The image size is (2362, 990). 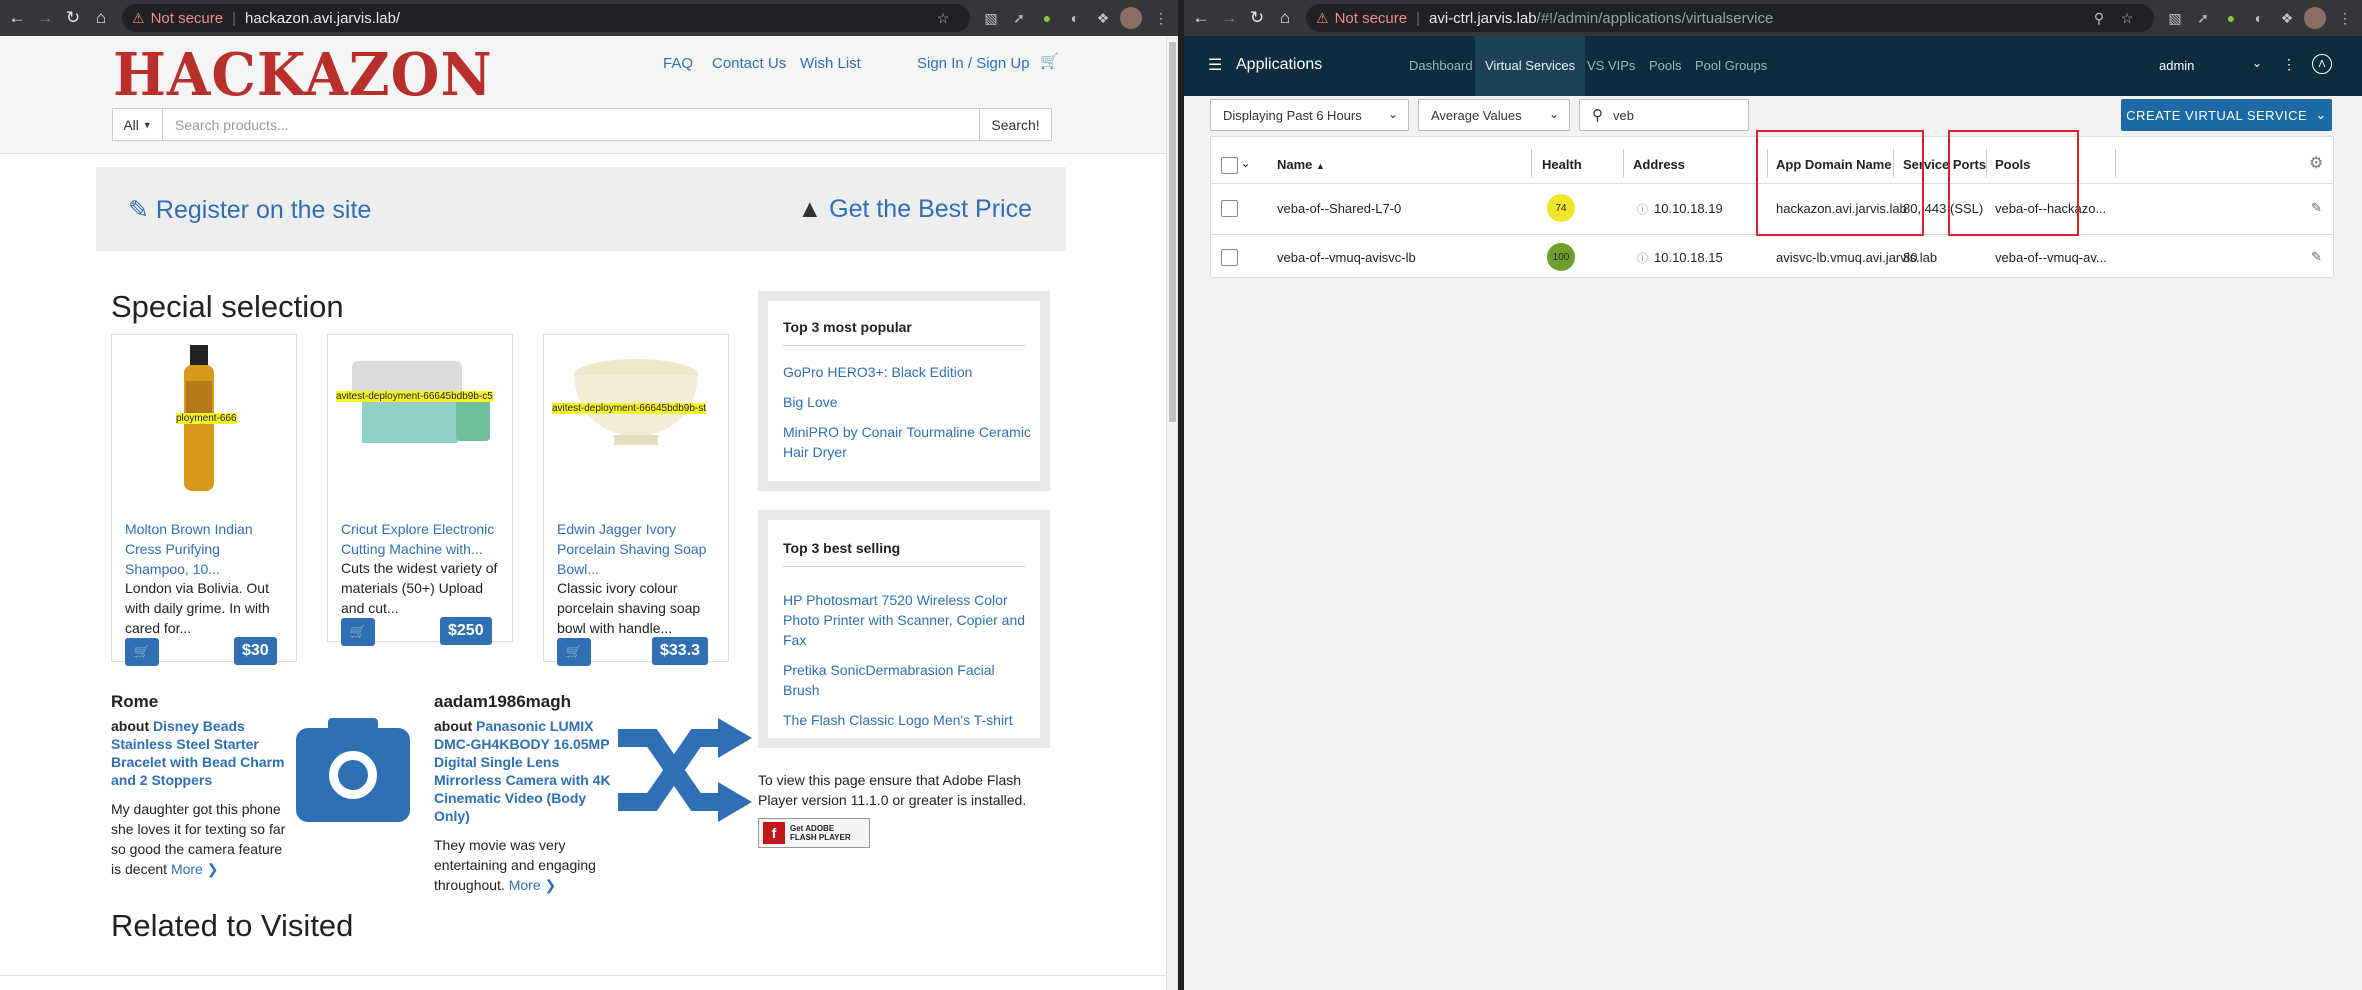 I want to click on popular-item: GoPro HERO3+: Black Edition, so click(x=909, y=372).